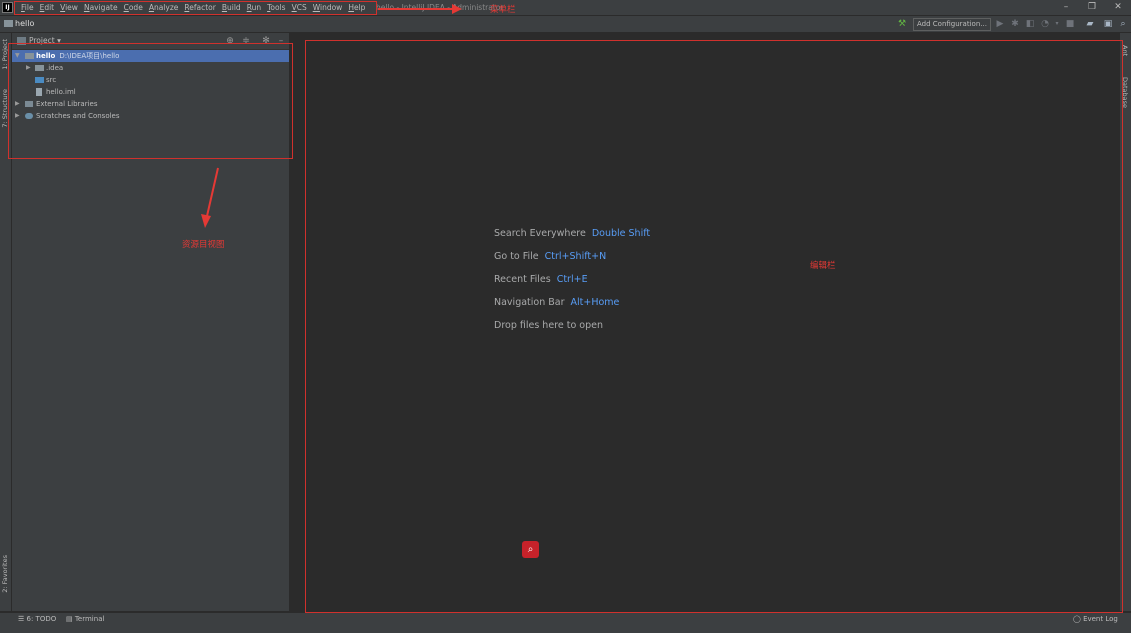  I want to click on project-view-annotation-label: 资源目视图, so click(203, 245).